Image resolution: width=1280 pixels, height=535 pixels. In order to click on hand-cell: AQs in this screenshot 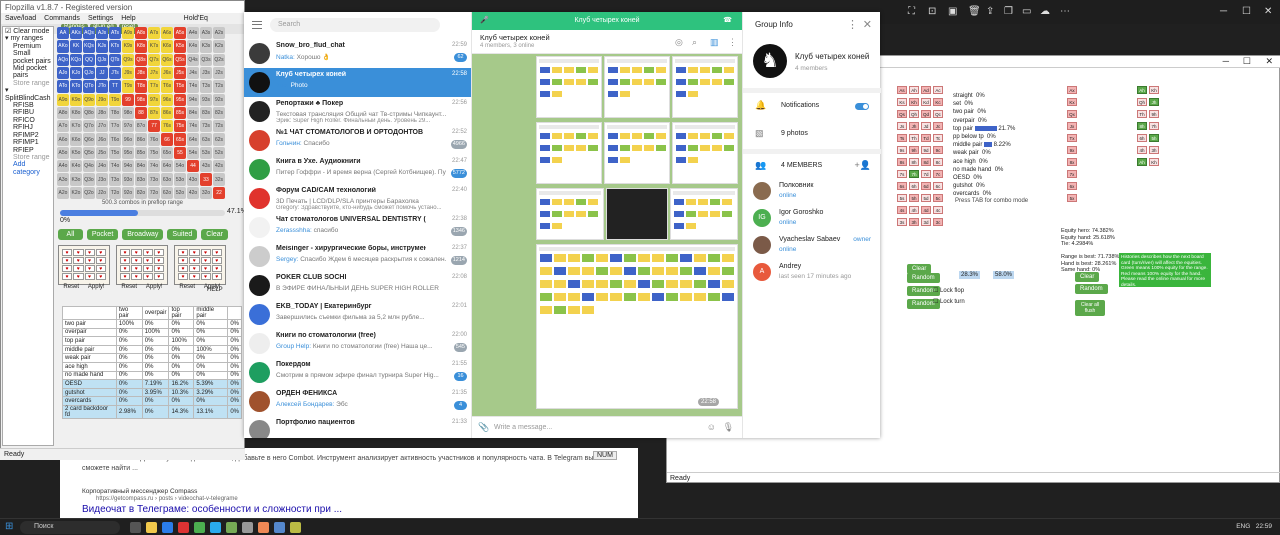, I will do `click(89, 33)`.